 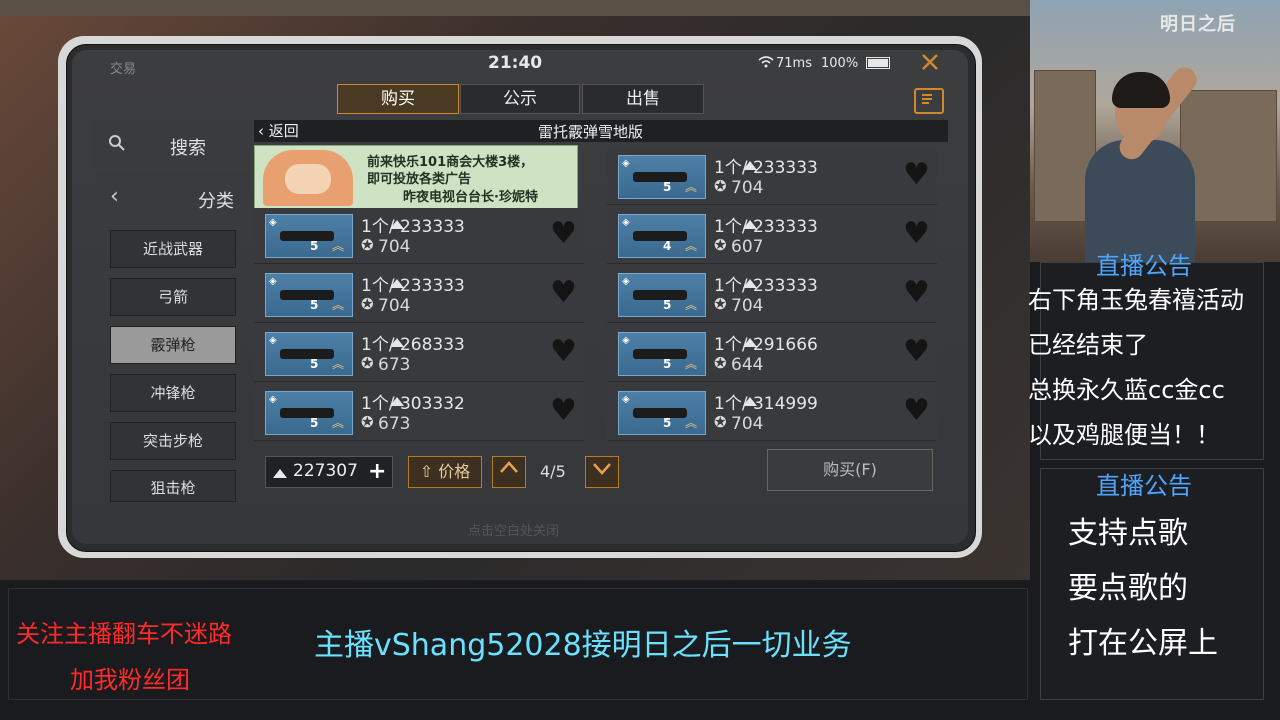 What do you see at coordinates (747, 247) in the screenshot?
I see `seller-reputation: 607` at bounding box center [747, 247].